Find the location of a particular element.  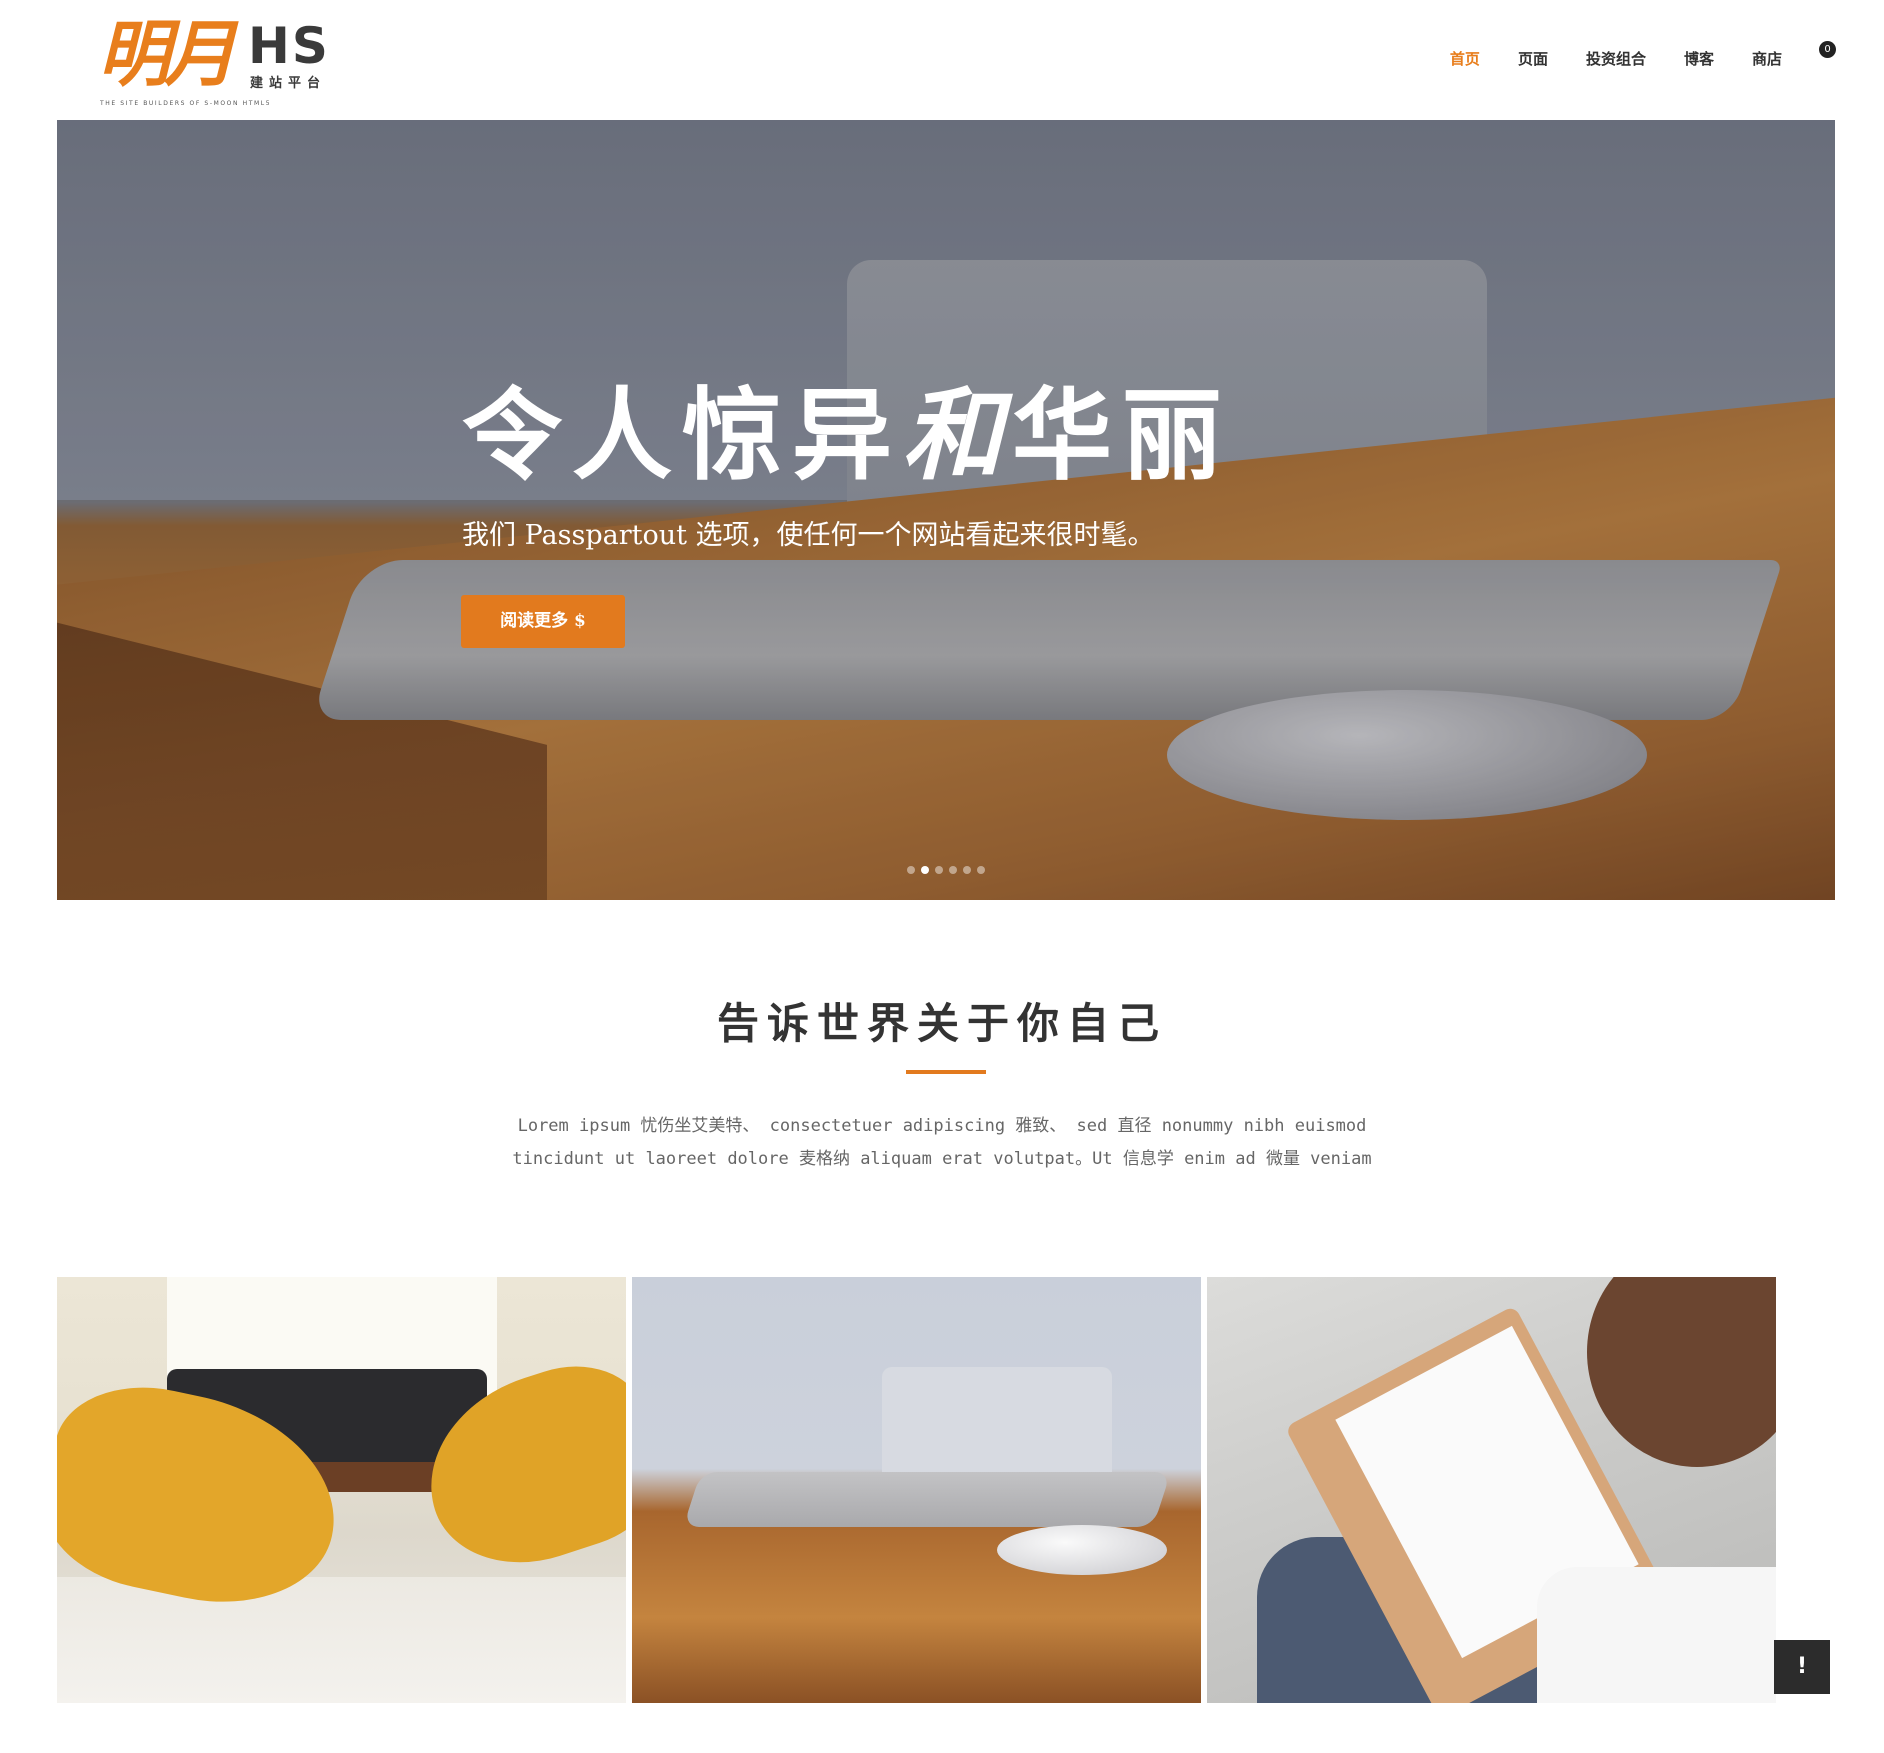

logo-sub-text: 建站平台 is located at coordinates (288, 83).